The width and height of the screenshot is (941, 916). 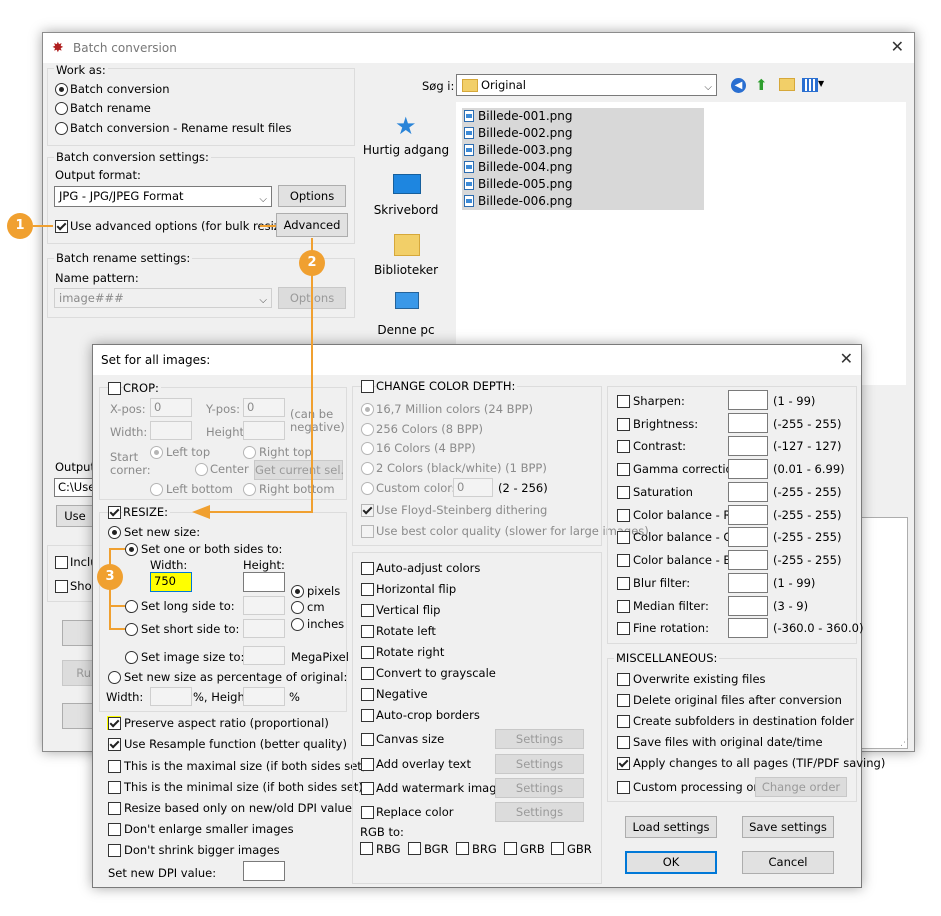 What do you see at coordinates (525, 184) in the screenshot?
I see `file-item: Billede-005.png` at bounding box center [525, 184].